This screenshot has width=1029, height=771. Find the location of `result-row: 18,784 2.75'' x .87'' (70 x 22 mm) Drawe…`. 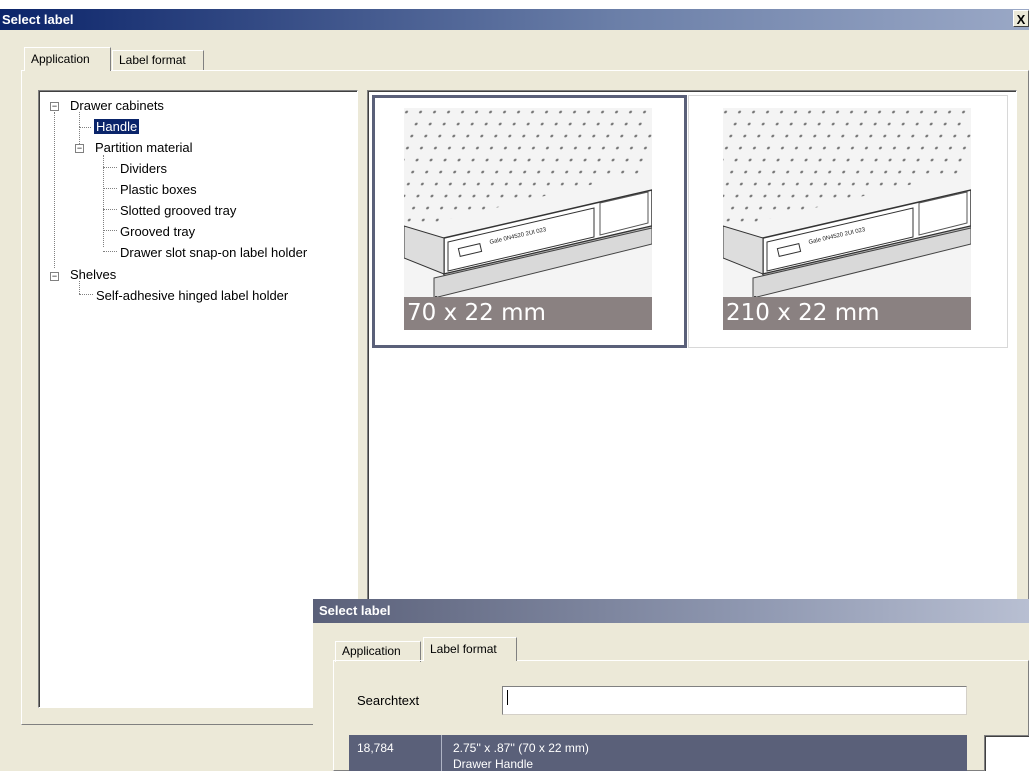

result-row: 18,784 2.75'' x .87'' (70 x 22 mm) Drawe… is located at coordinates (658, 753).